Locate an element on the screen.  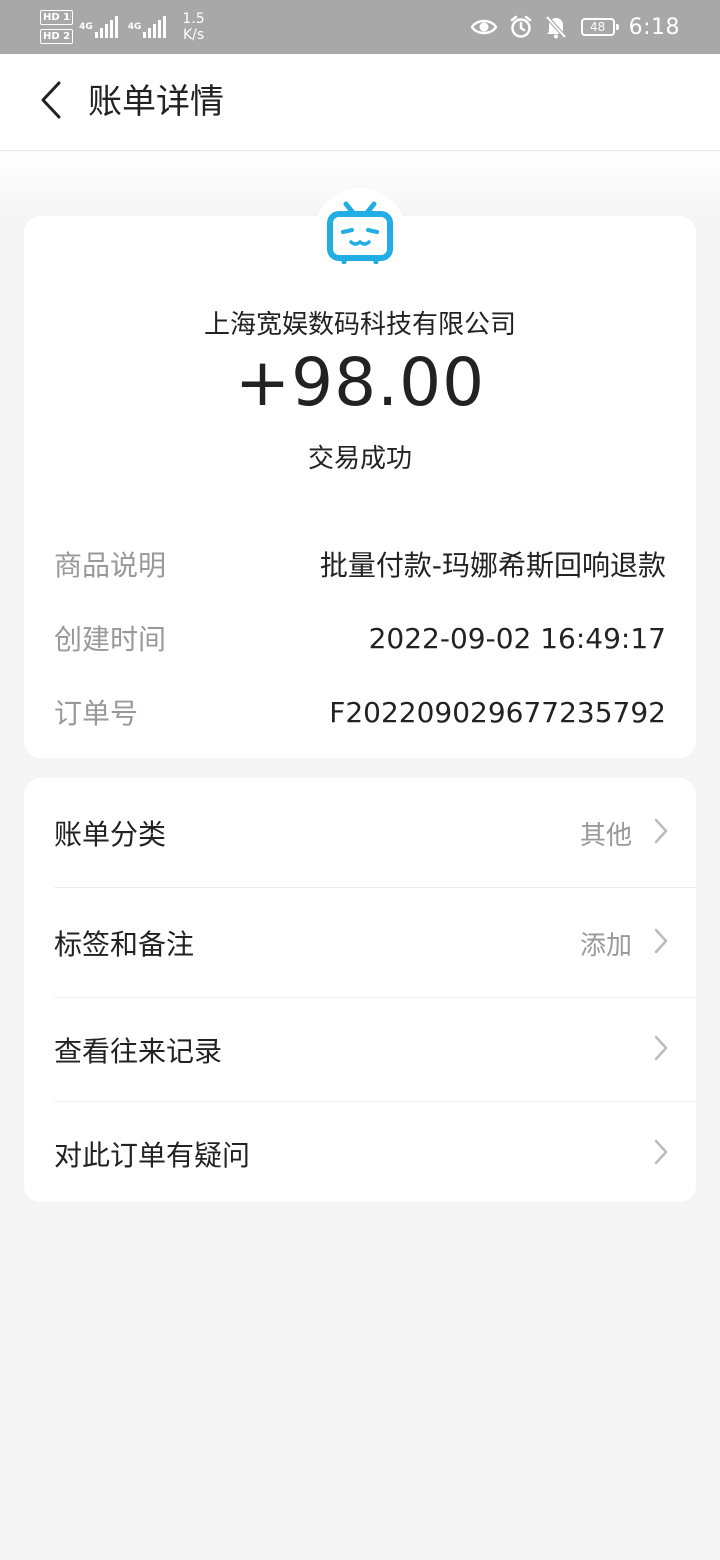
detail-label: 创建时间 is located at coordinates (110, 639).